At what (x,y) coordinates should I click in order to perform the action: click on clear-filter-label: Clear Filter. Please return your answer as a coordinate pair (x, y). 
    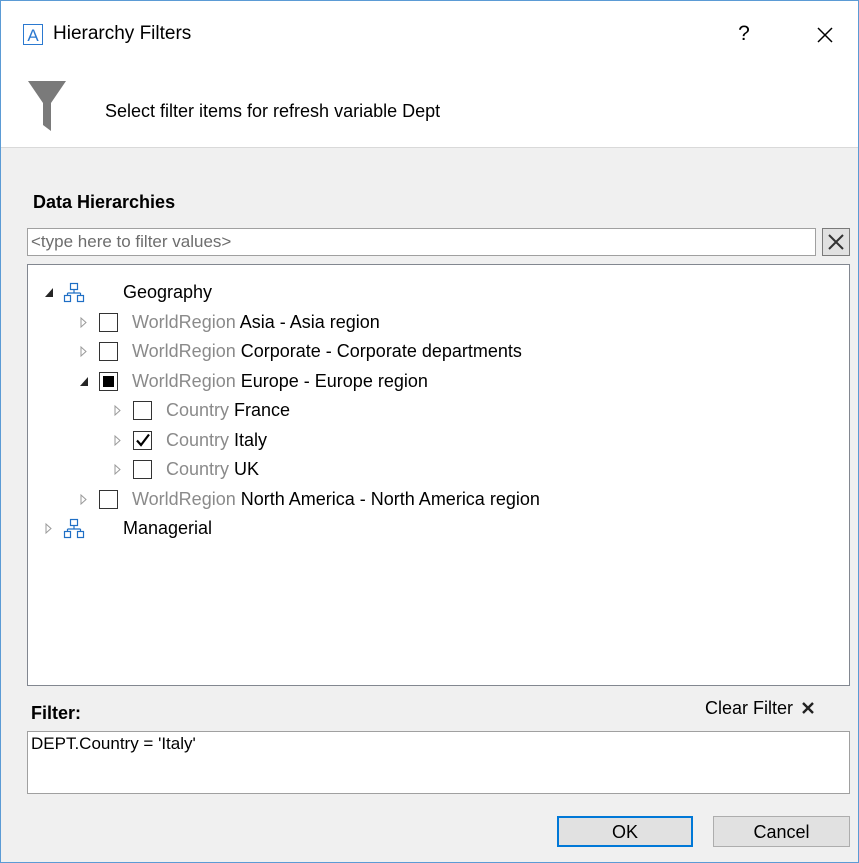
    Looking at the image, I should click on (749, 708).